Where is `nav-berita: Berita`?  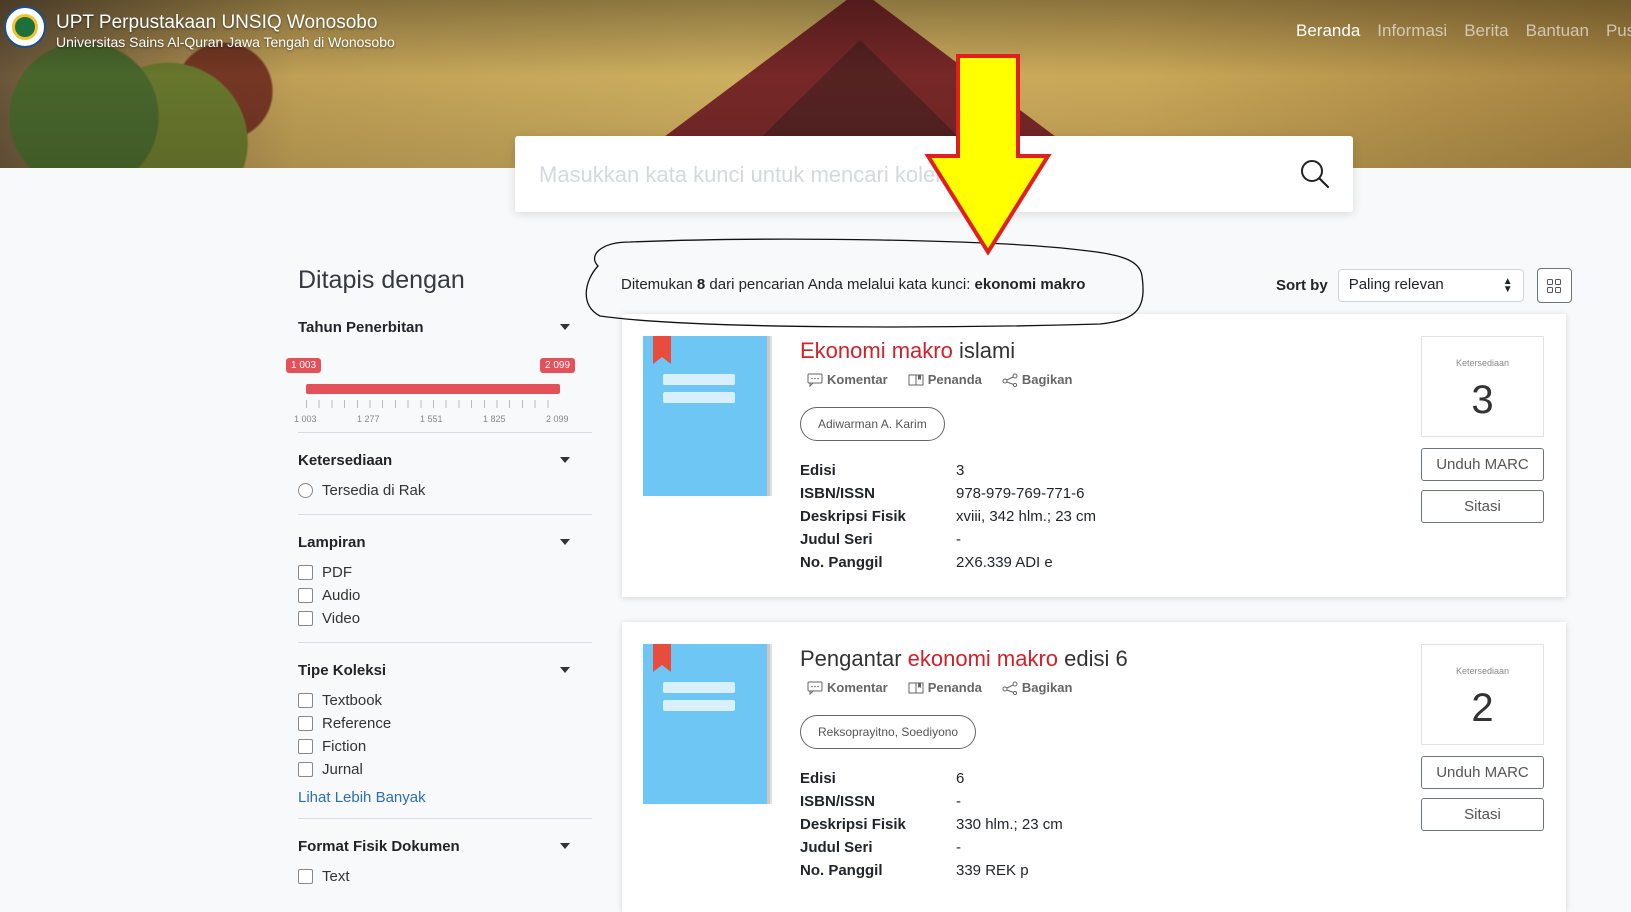
nav-berita: Berita is located at coordinates (1486, 31).